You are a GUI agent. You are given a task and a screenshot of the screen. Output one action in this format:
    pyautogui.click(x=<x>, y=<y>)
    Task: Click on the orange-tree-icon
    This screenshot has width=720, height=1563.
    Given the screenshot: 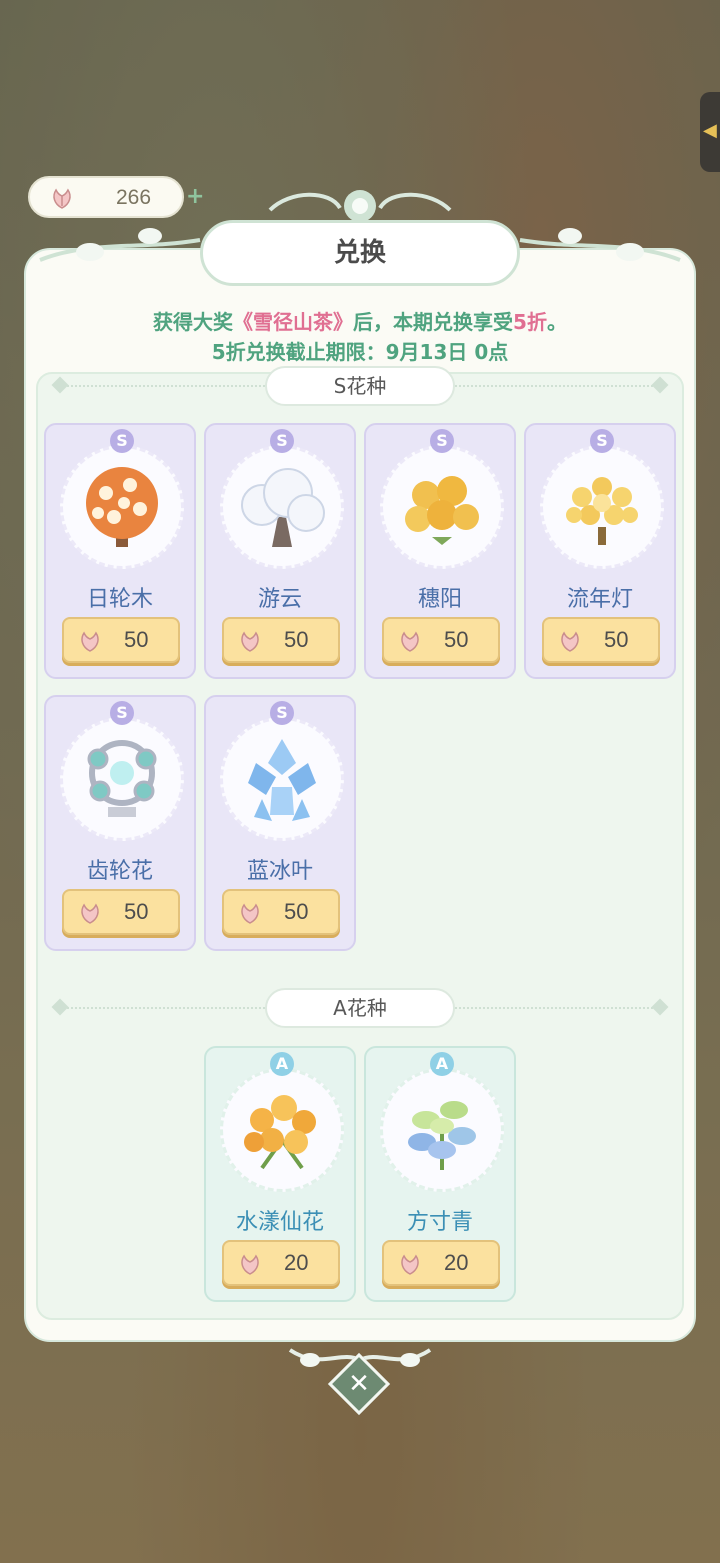 What is the action you would take?
    pyautogui.click(x=122, y=507)
    